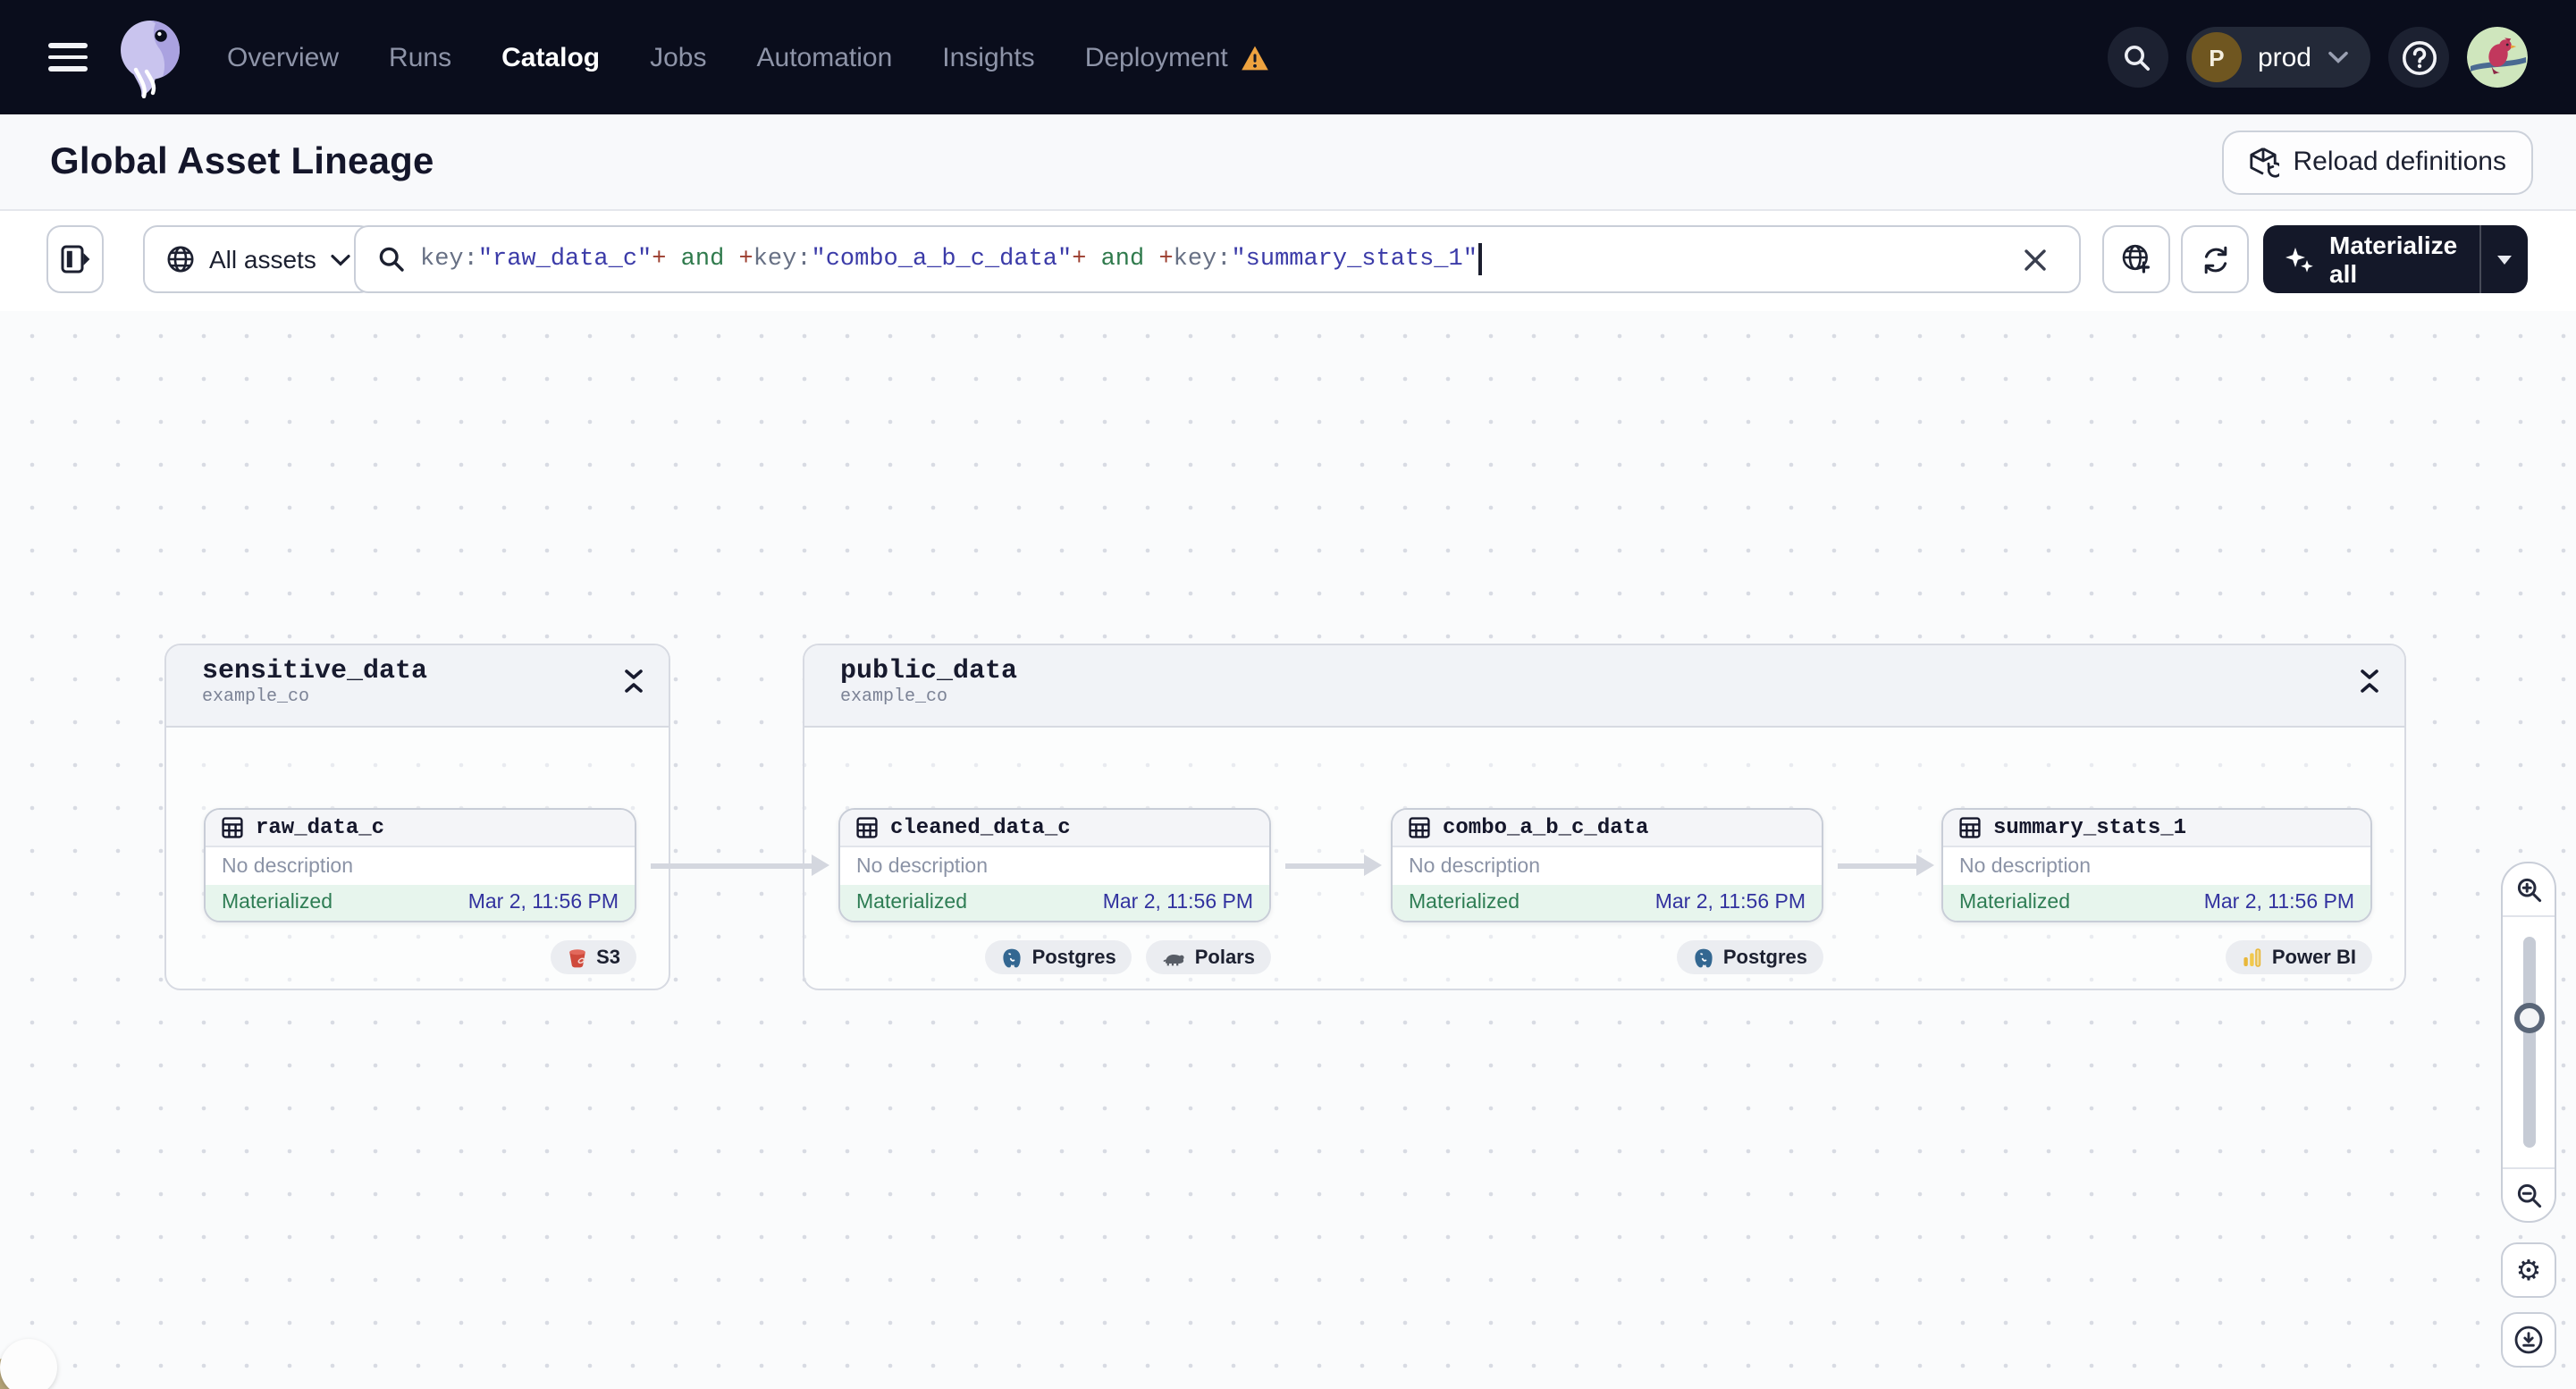 This screenshot has height=1389, width=2576. Describe the element at coordinates (151, 57) in the screenshot. I see `dagster-logo` at that location.